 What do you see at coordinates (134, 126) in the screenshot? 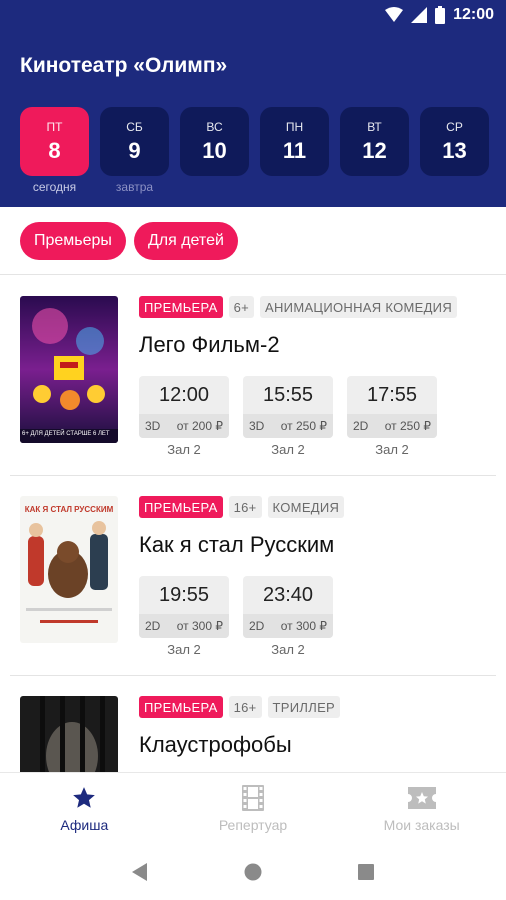
I see `date-day: СБ` at bounding box center [134, 126].